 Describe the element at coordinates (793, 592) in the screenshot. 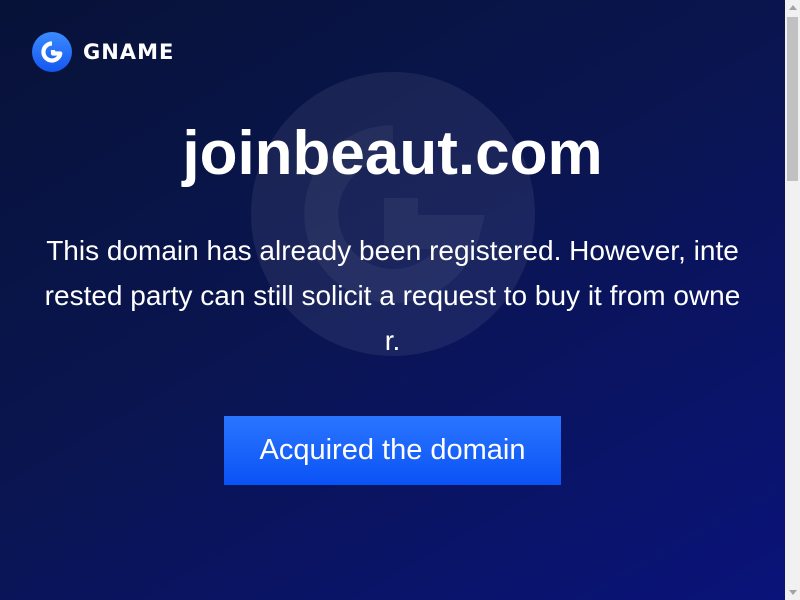

I see `scroll-down-arrow-icon` at that location.